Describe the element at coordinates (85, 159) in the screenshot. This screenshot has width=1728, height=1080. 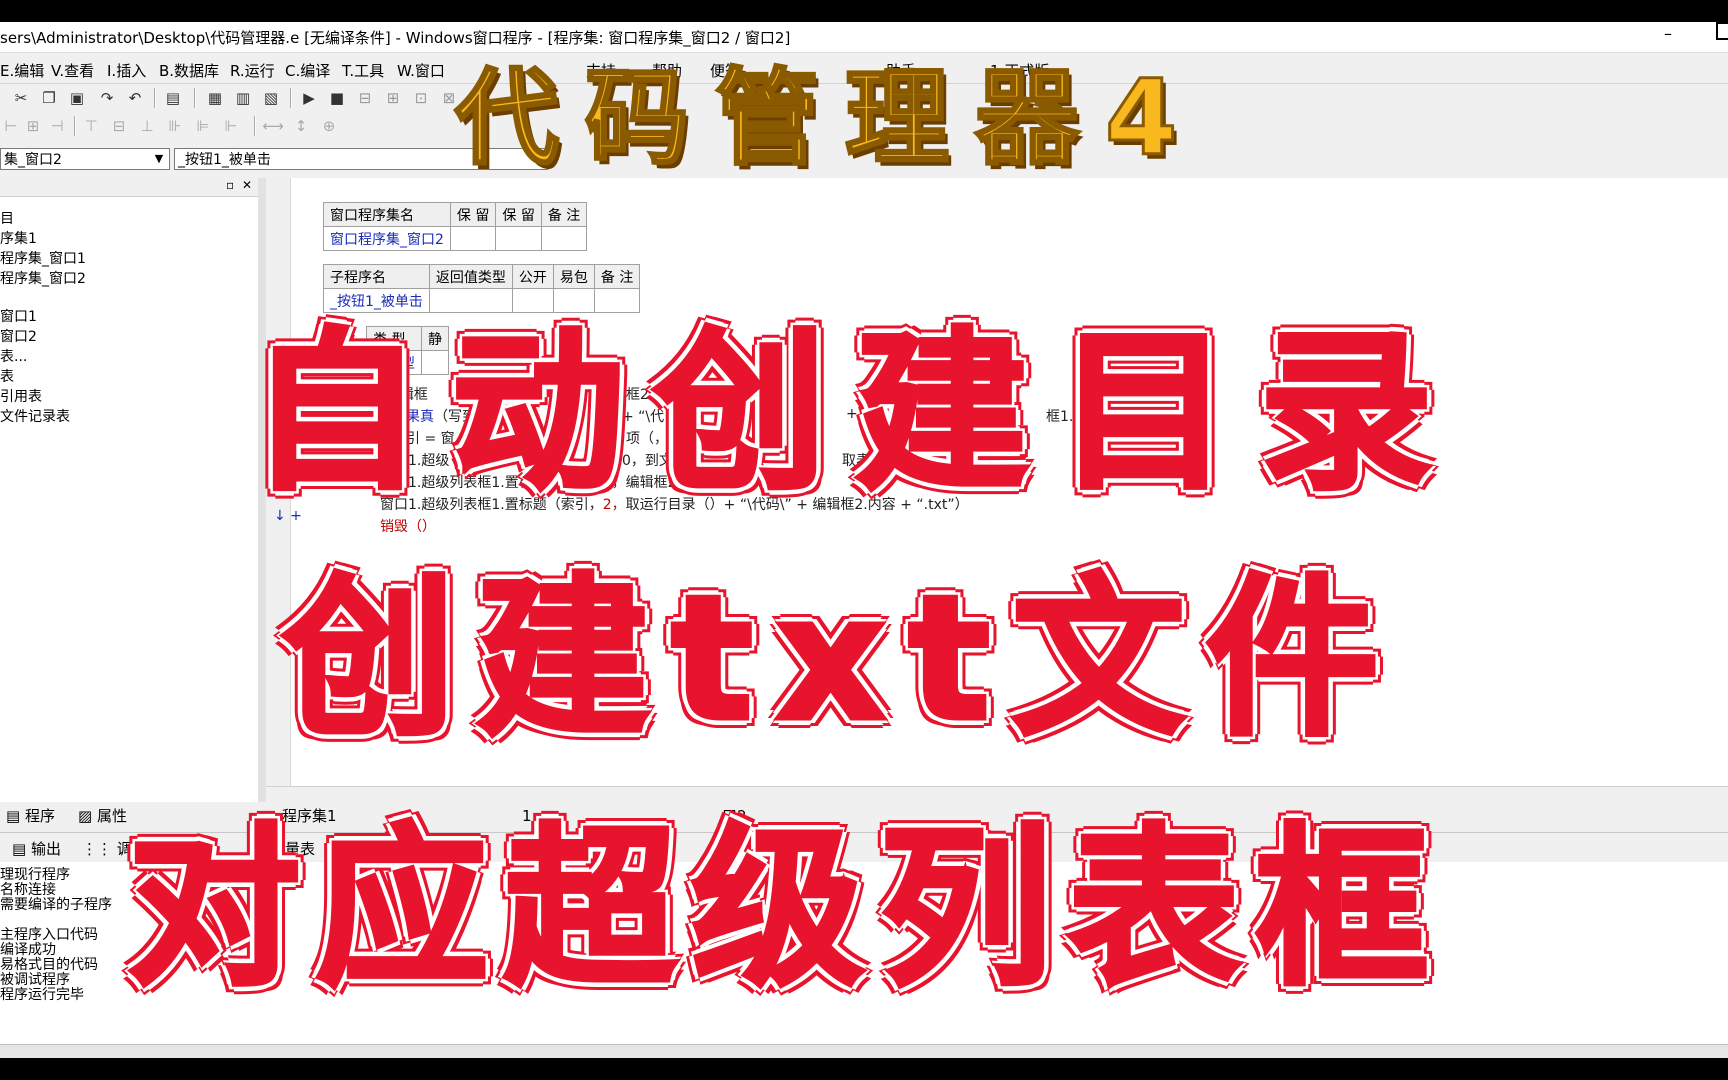
I see `assembly-select: 集_窗口2 ▼` at that location.